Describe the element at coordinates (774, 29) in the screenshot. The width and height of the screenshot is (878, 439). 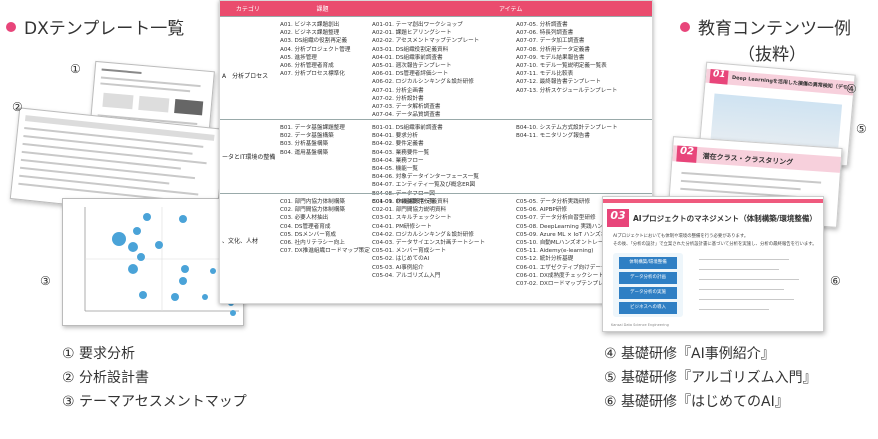
I see `right-heading-text: 教育コンテンツ一例` at that location.